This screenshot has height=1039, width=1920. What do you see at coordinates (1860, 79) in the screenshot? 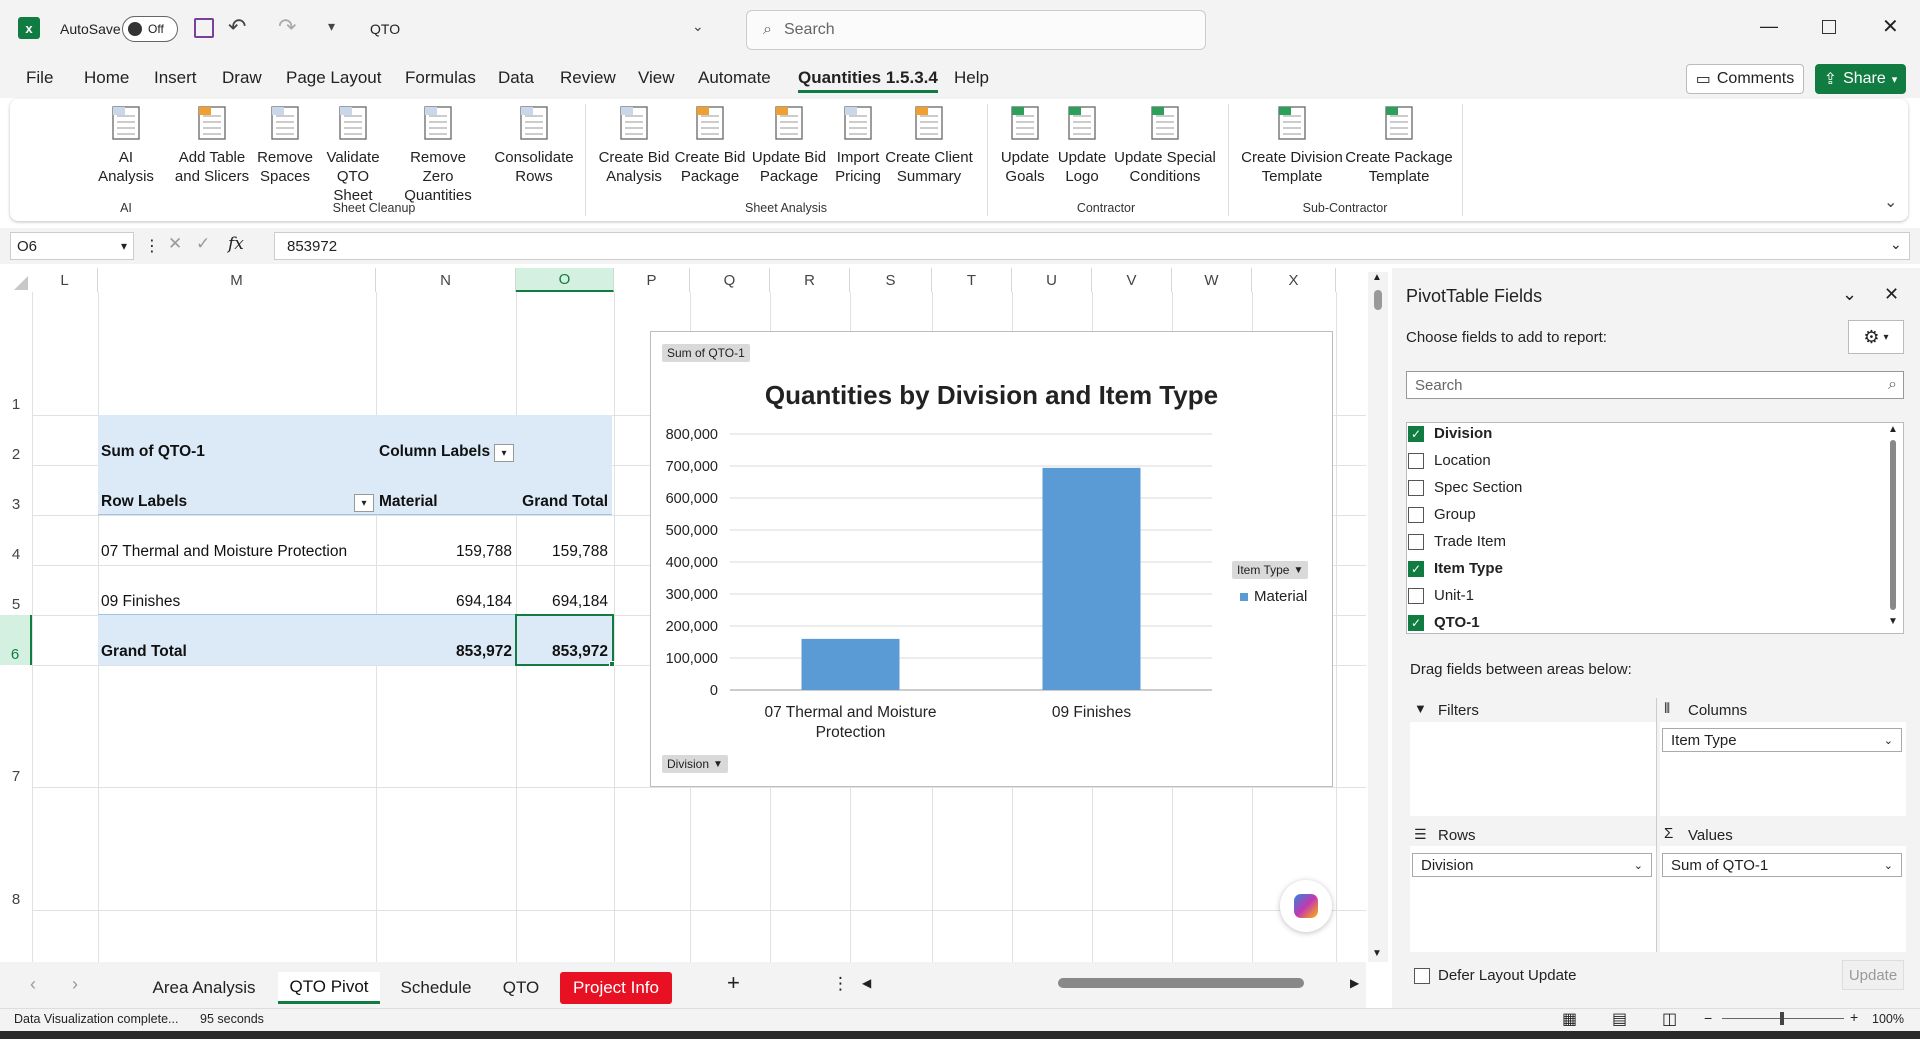
I see `share-button: ⇪ Share ▾` at bounding box center [1860, 79].